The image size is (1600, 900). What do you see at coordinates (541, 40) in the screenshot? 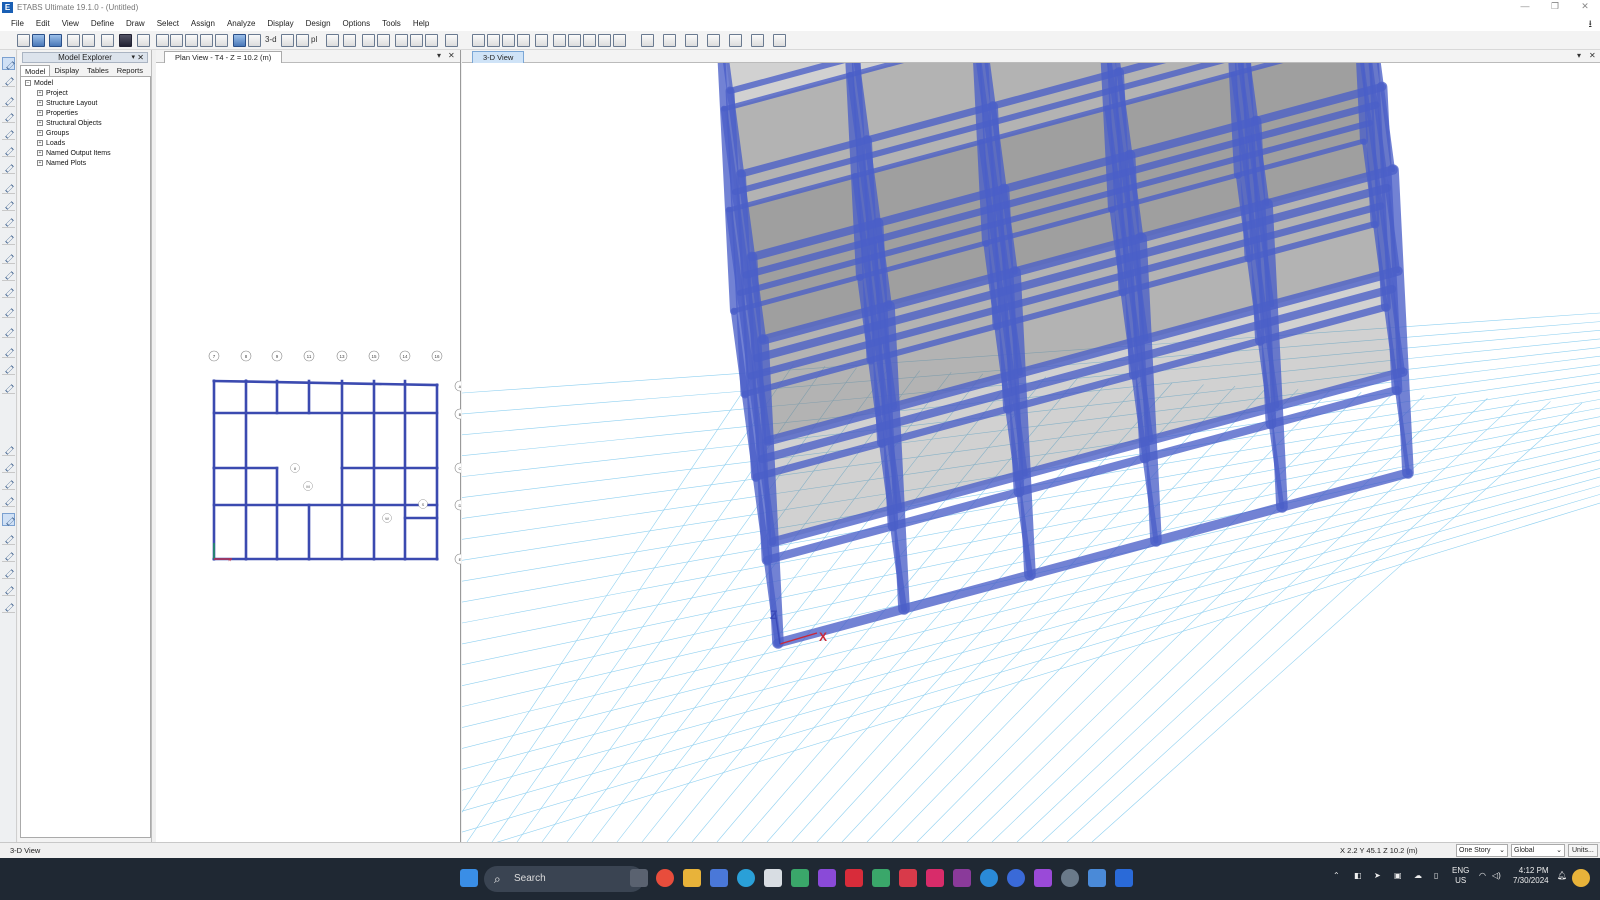
I see `draw-wall-icon` at bounding box center [541, 40].